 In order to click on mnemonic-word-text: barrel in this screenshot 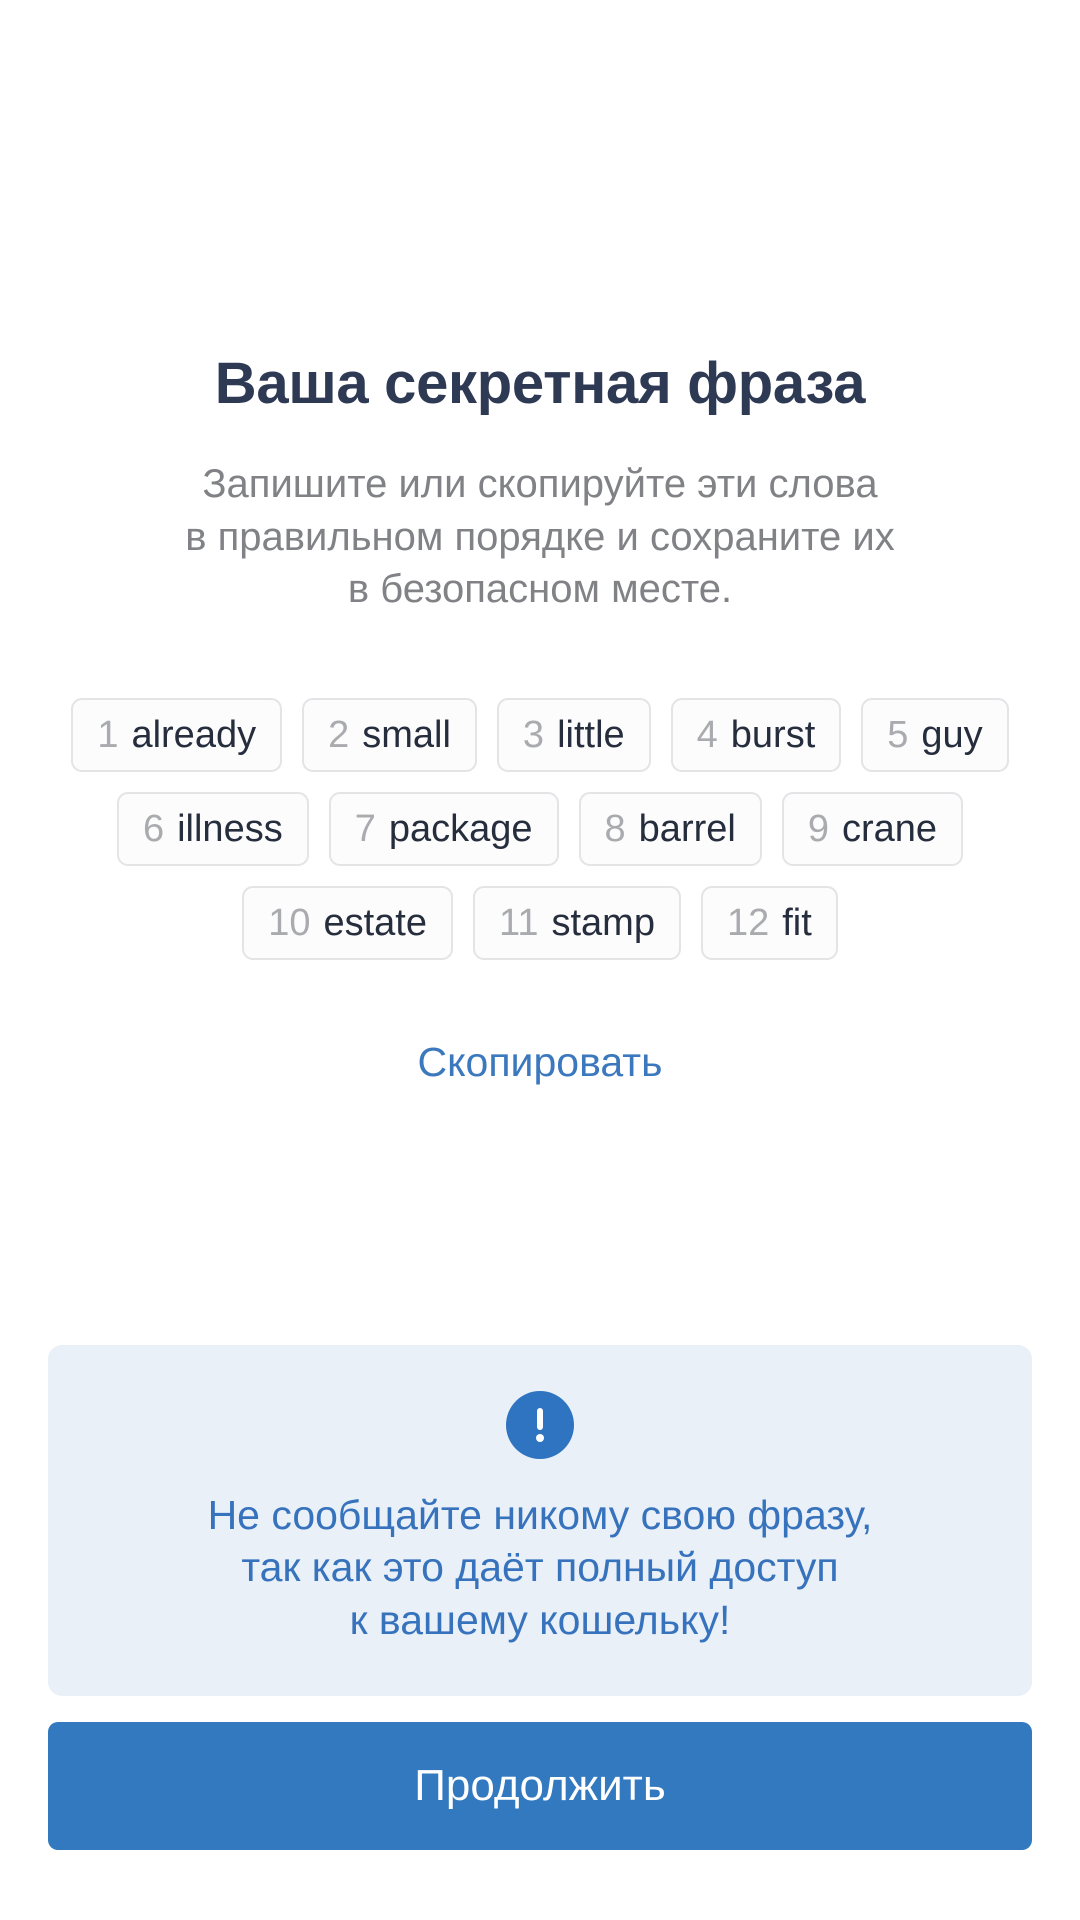, I will do `click(687, 829)`.